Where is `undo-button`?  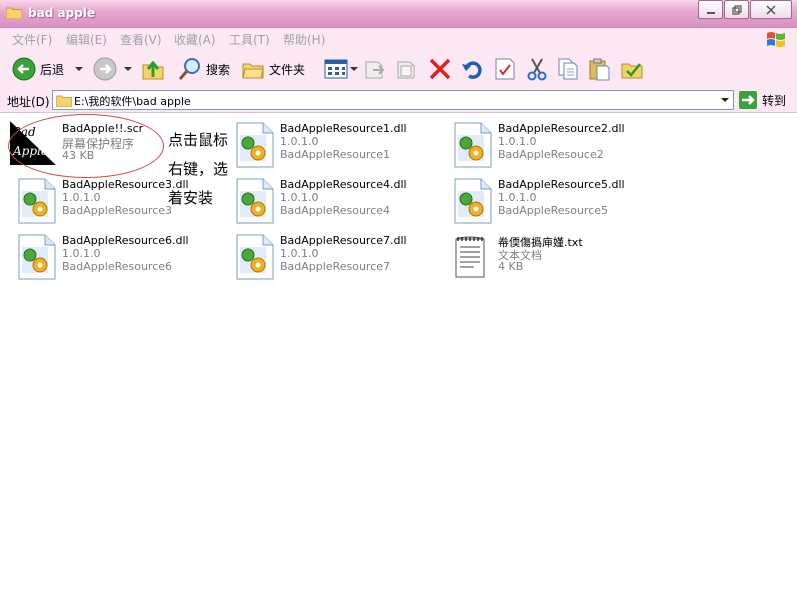 undo-button is located at coordinates (472, 69).